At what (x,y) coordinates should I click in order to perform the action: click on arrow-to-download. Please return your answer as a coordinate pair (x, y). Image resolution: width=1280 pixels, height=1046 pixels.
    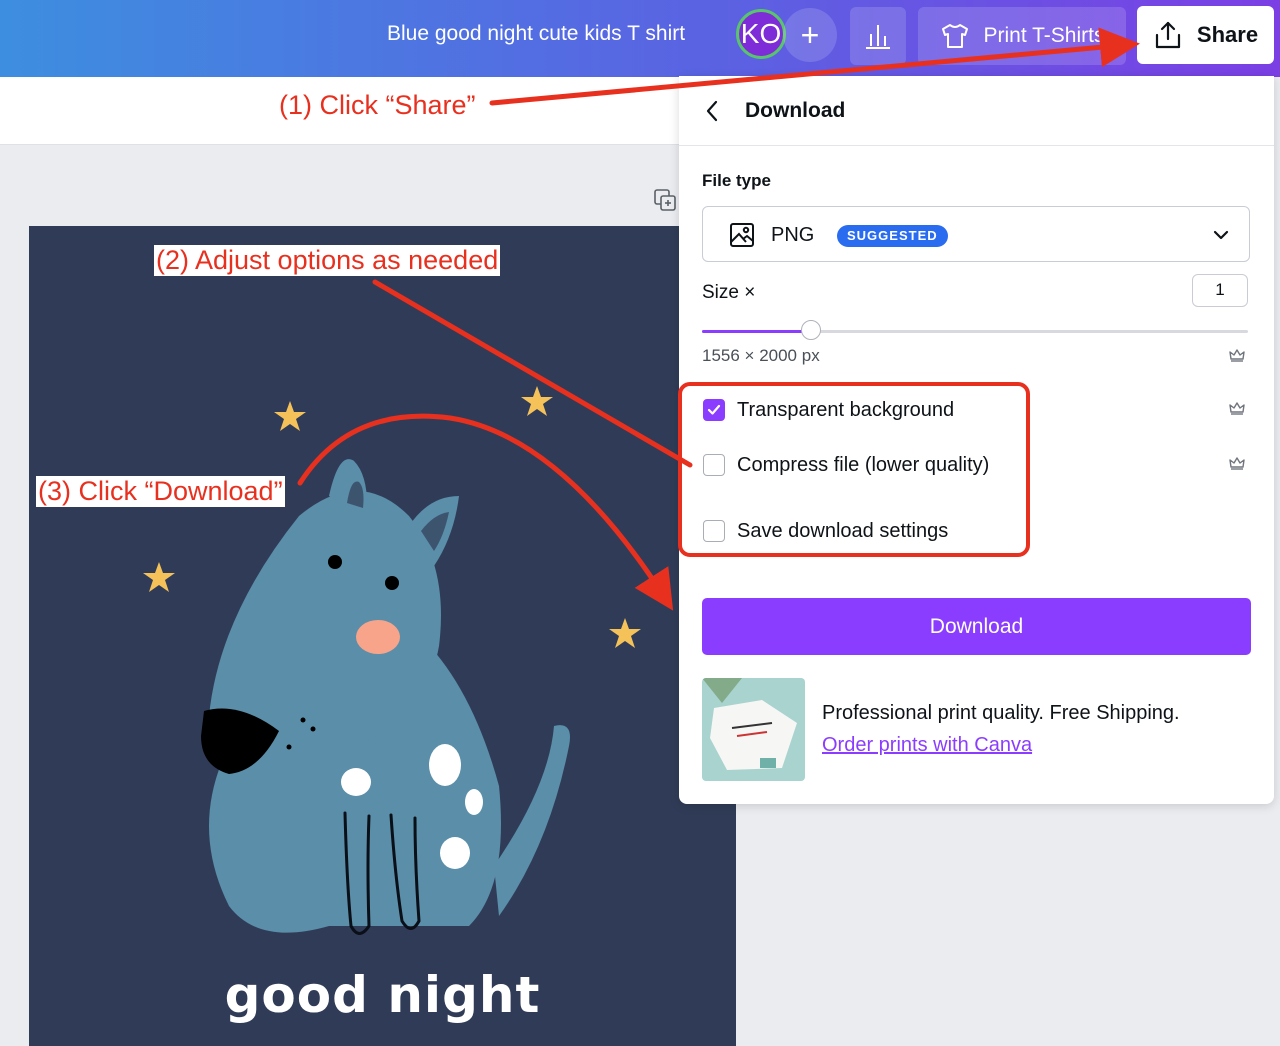
    Looking at the image, I should click on (485, 512).